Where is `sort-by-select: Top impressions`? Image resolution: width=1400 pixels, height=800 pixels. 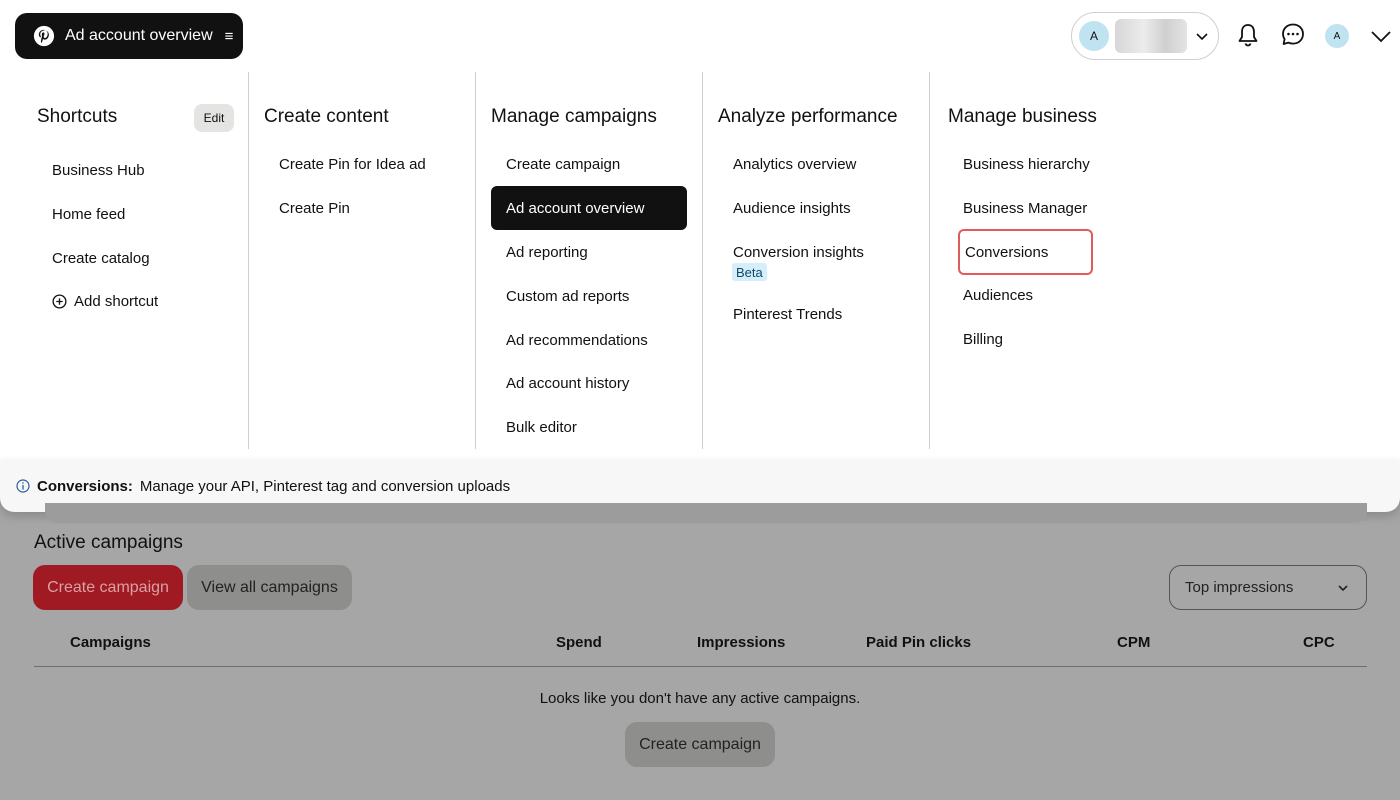 sort-by-select: Top impressions is located at coordinates (1268, 587).